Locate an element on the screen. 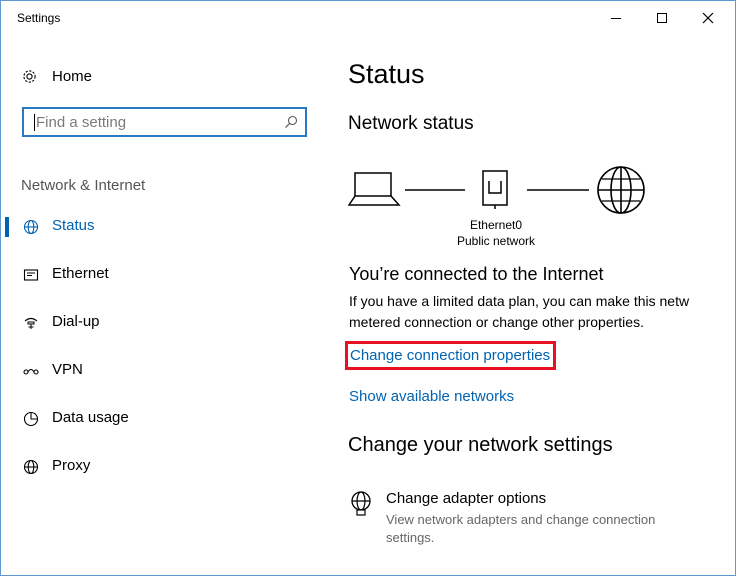 The height and width of the screenshot is (576, 736). minimize-icon is located at coordinates (616, 18).